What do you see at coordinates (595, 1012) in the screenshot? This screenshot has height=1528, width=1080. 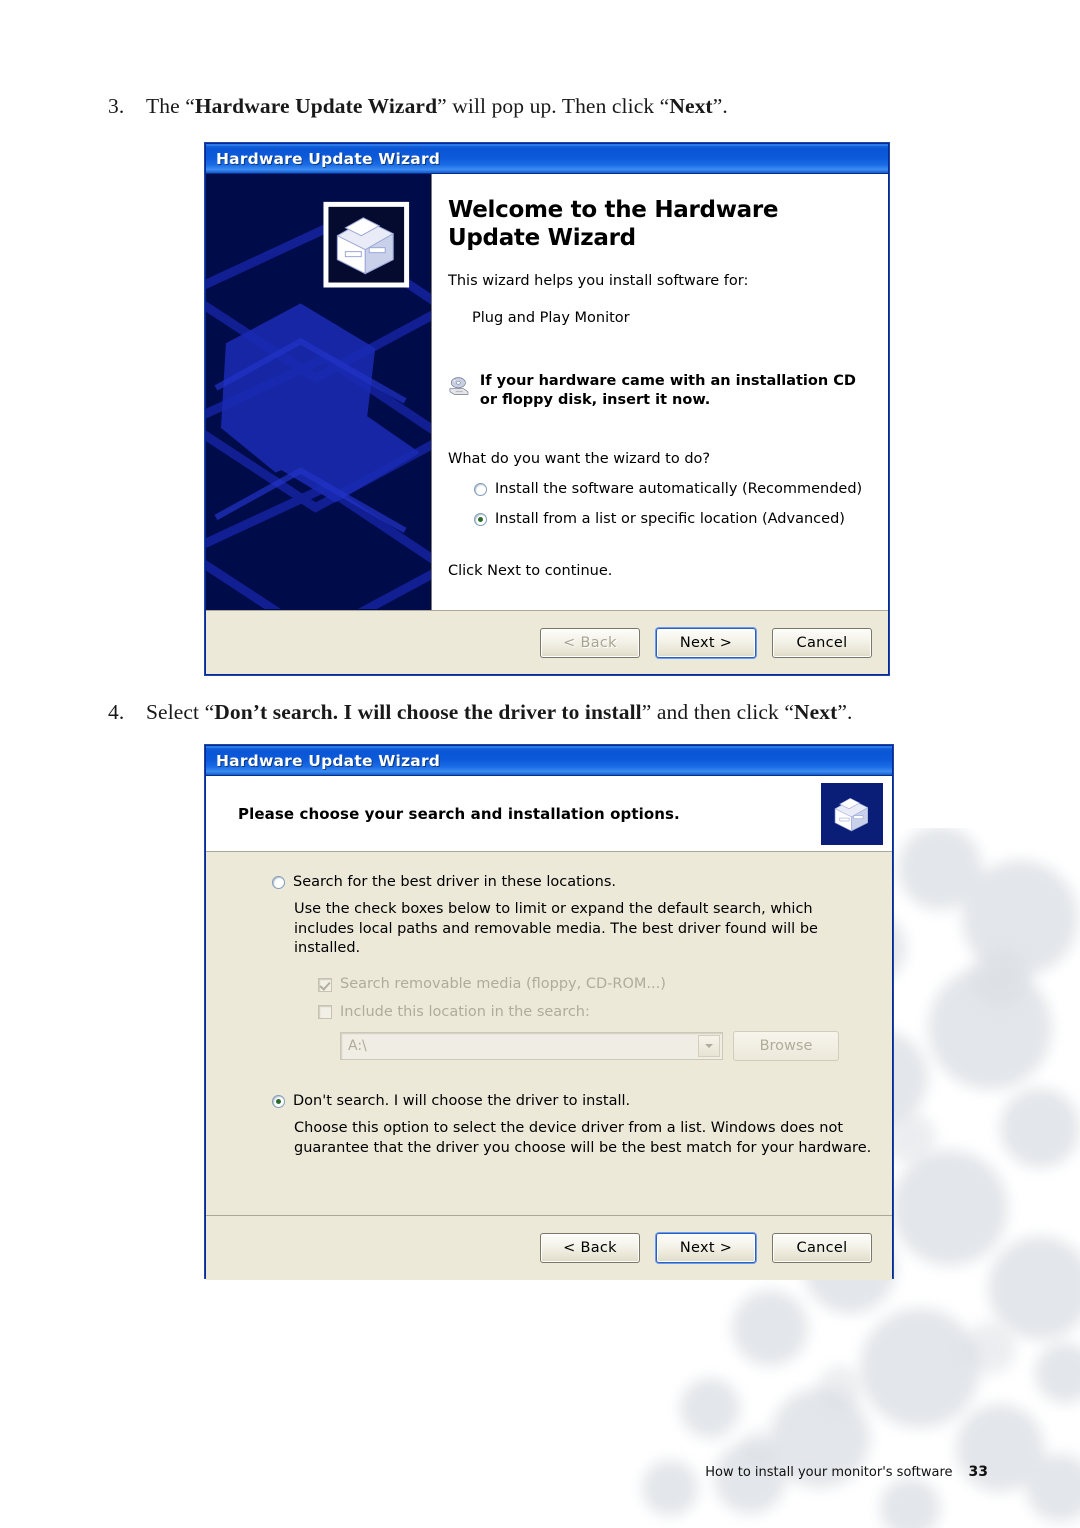 I see `checkbox-include-location: Include this location in the search:` at bounding box center [595, 1012].